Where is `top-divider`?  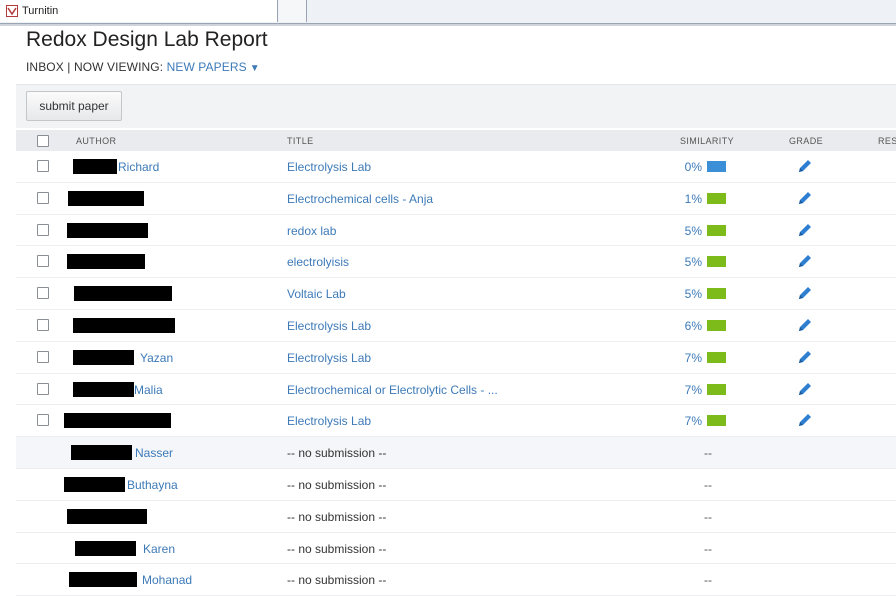 top-divider is located at coordinates (448, 25).